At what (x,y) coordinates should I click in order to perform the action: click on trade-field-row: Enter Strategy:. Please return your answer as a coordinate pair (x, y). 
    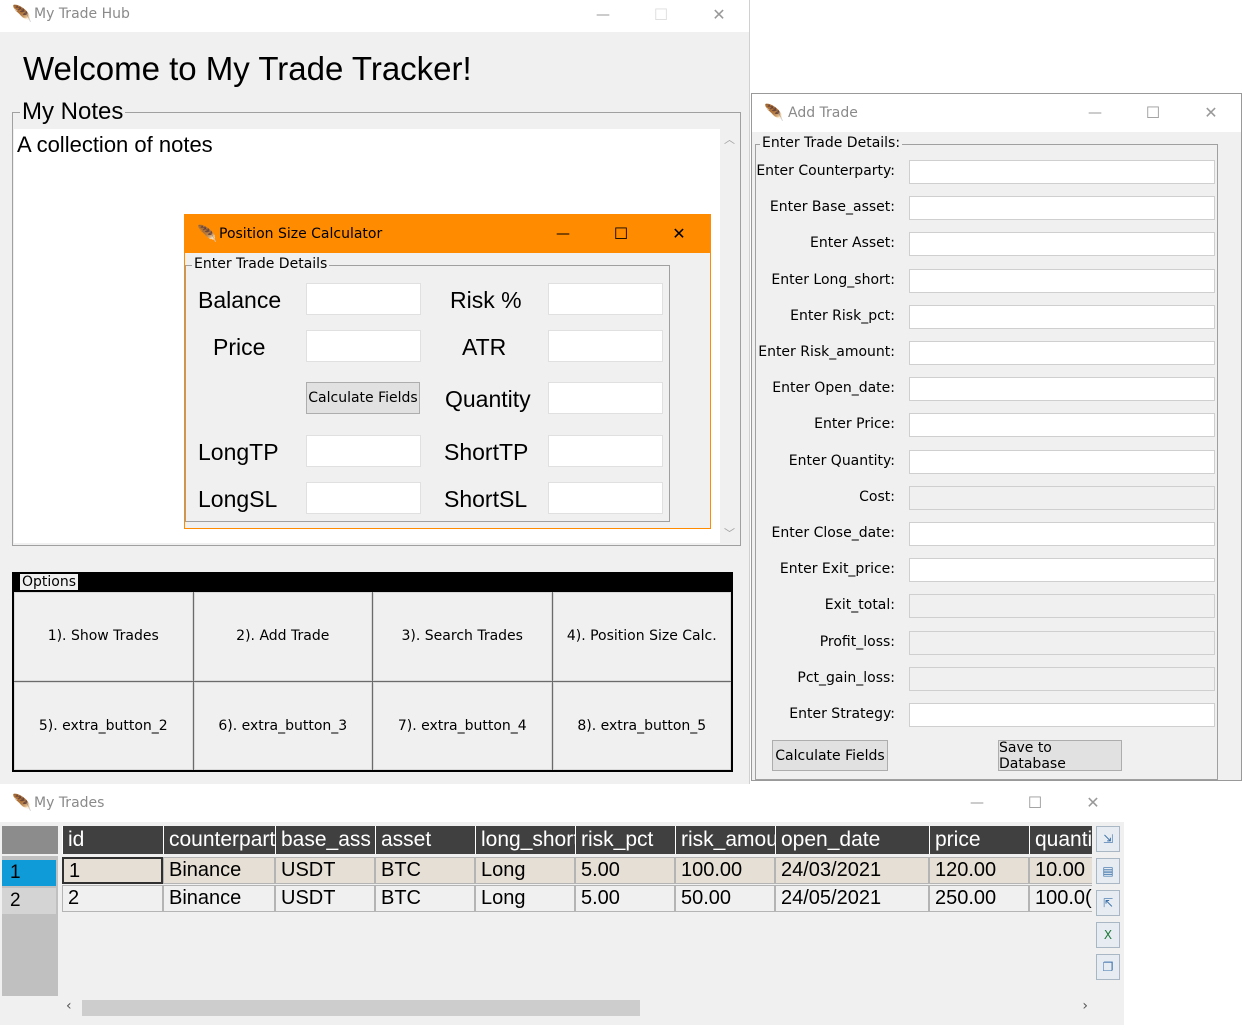
    Looking at the image, I should click on (995, 716).